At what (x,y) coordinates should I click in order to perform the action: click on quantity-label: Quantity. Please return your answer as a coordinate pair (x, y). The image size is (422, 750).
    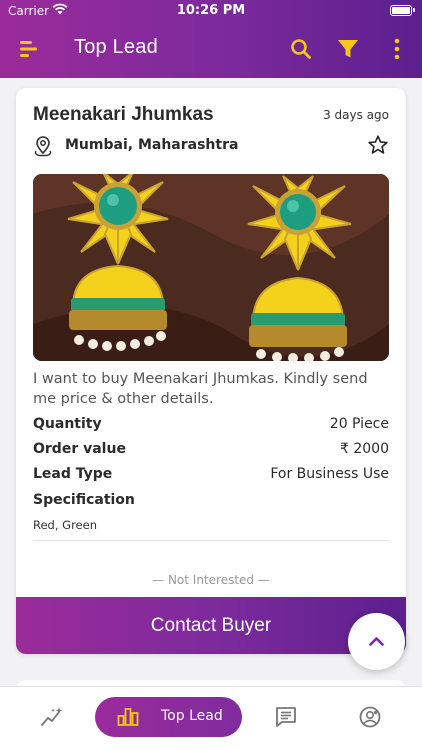
    Looking at the image, I should click on (67, 424).